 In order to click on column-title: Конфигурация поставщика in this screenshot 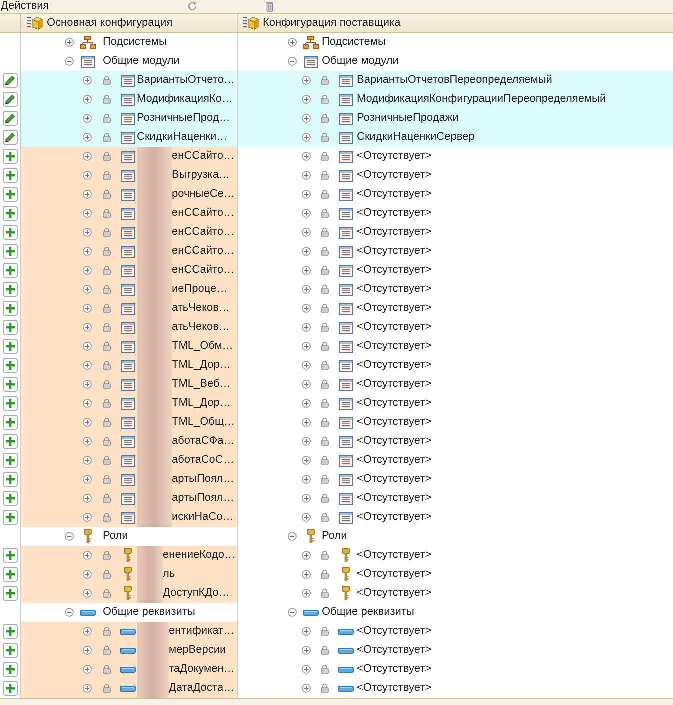, I will do `click(332, 23)`.